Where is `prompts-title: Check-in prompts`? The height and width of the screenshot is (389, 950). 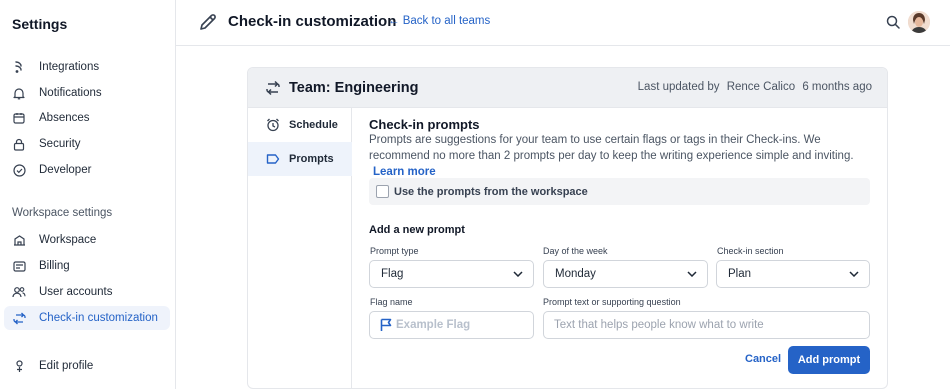
prompts-title: Check-in prompts is located at coordinates (424, 124).